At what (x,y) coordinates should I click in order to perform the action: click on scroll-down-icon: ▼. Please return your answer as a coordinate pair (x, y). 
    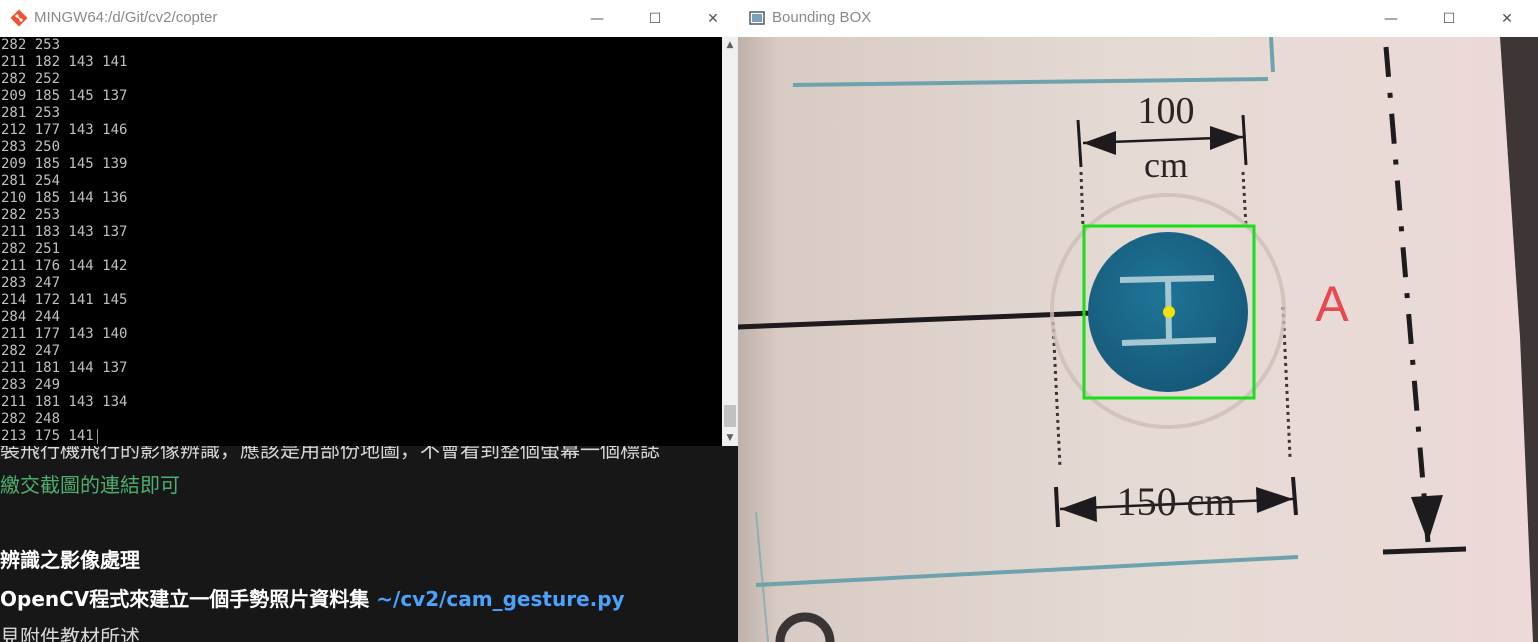
    Looking at the image, I should click on (730, 438).